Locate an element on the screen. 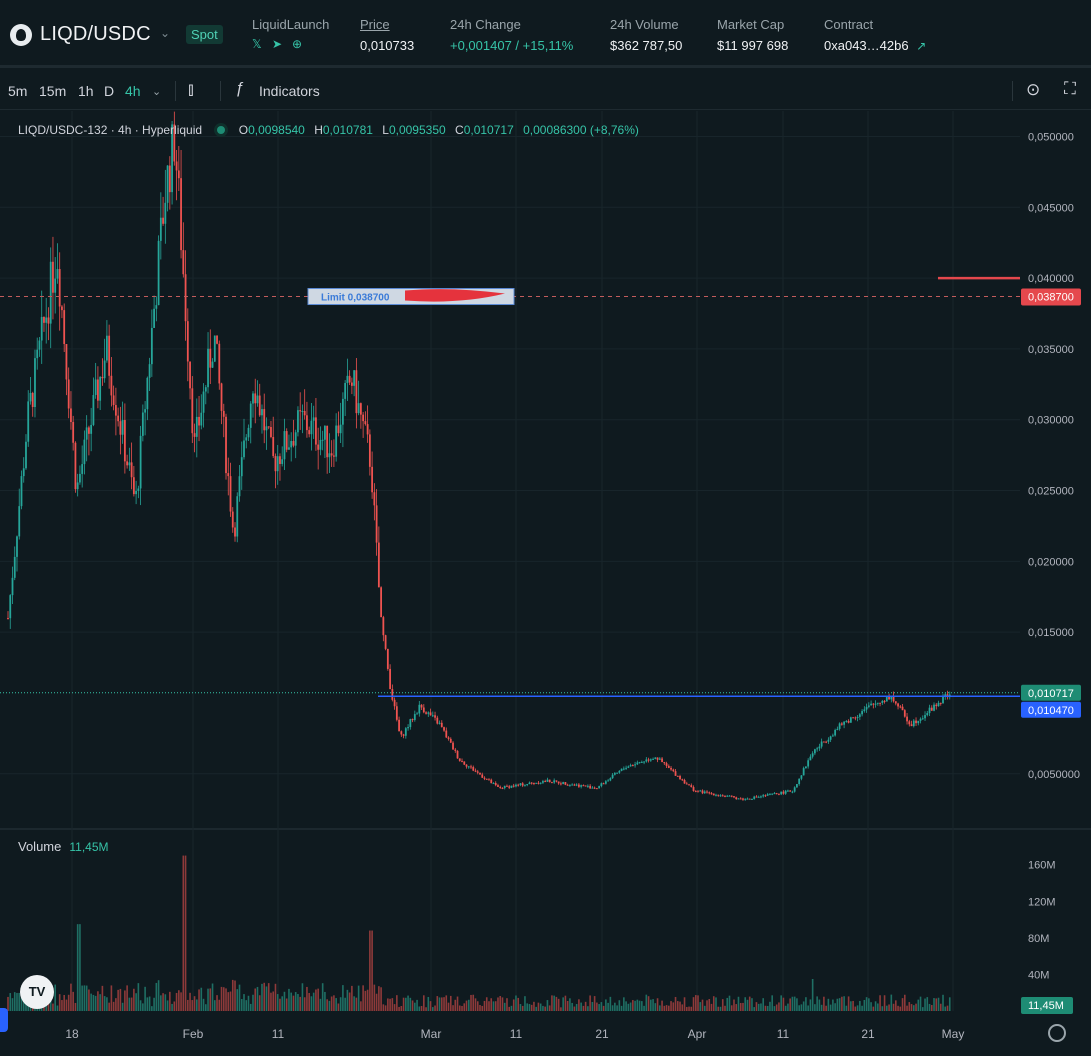  gear-icon is located at coordinates (1057, 1033).